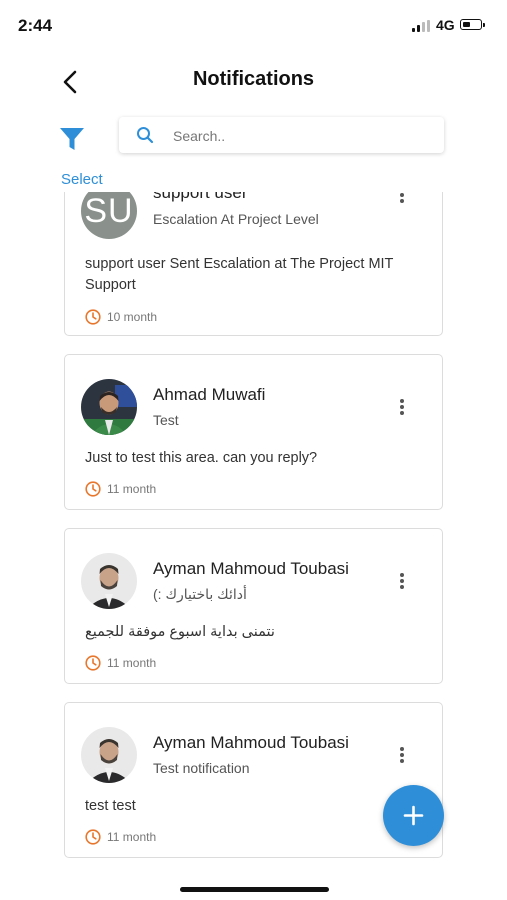  Describe the element at coordinates (236, 219) in the screenshot. I see `notification-subject: Escalation At Project Level` at that location.